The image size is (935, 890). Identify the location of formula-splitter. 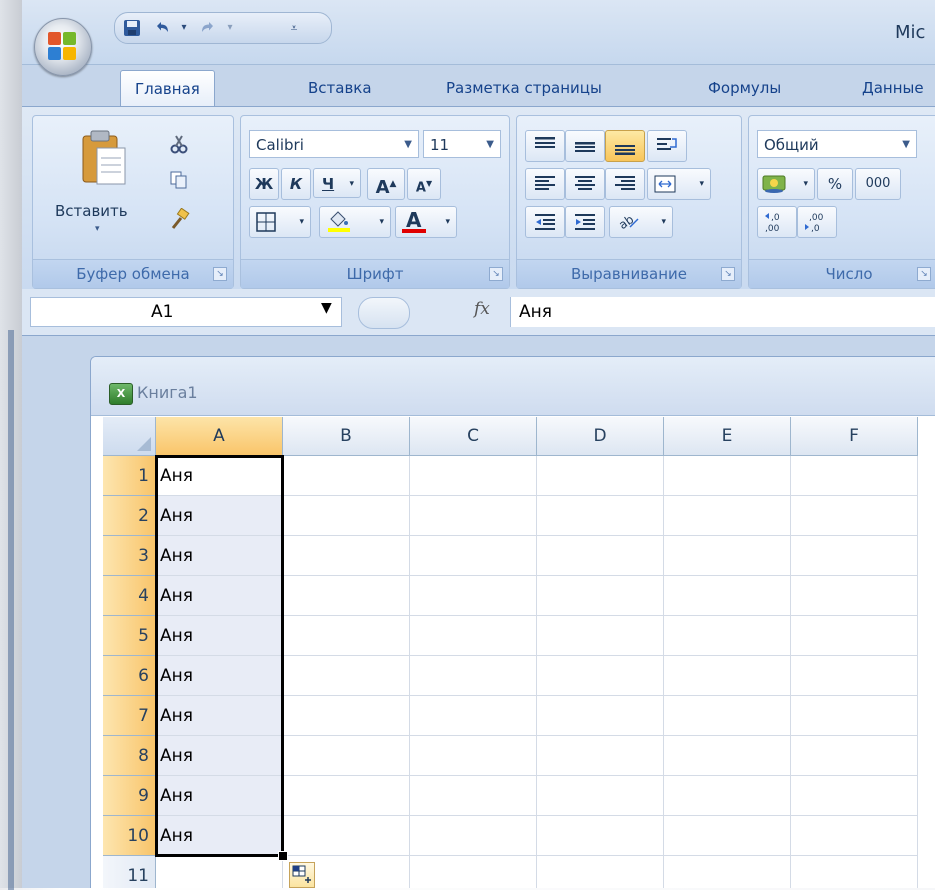
(384, 313).